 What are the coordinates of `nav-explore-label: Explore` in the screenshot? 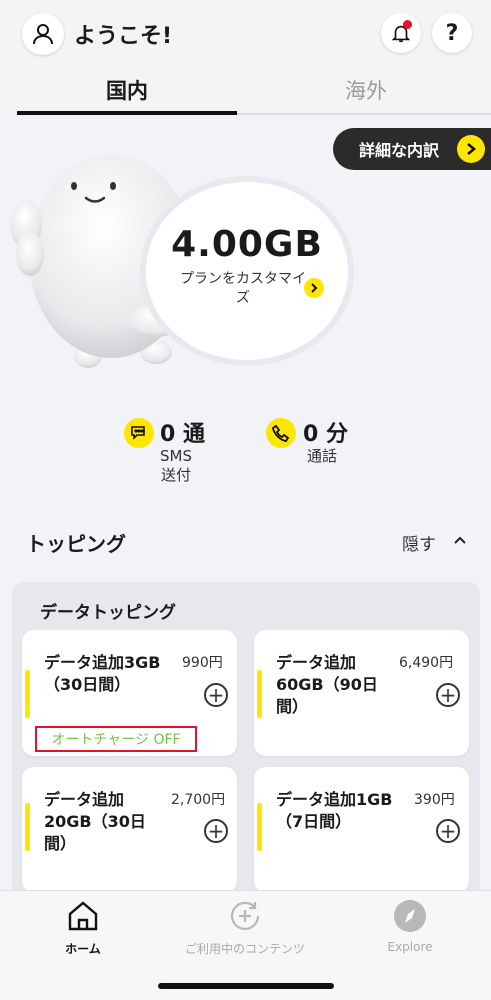 It's located at (410, 947).